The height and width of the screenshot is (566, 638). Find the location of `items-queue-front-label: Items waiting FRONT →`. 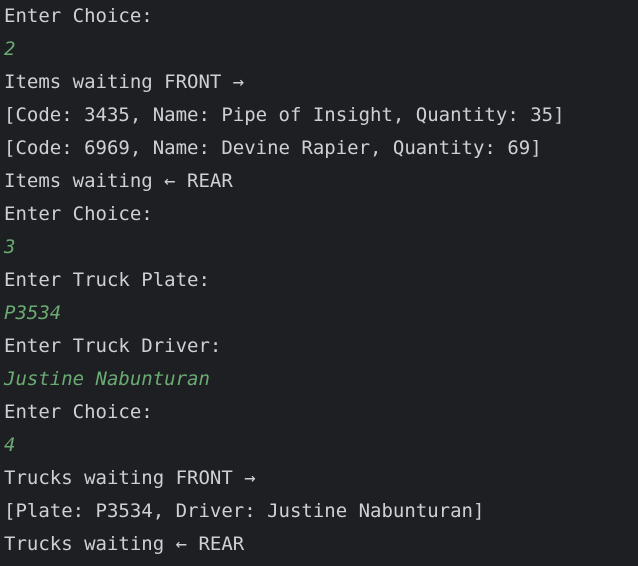

items-queue-front-label: Items waiting FRONT → is located at coordinates (124, 82).